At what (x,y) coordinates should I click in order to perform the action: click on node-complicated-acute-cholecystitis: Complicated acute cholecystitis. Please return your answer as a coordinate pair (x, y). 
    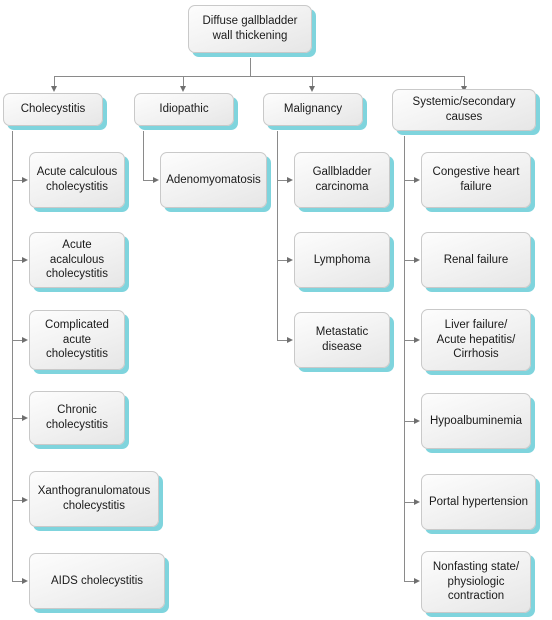
    Looking at the image, I should click on (77, 340).